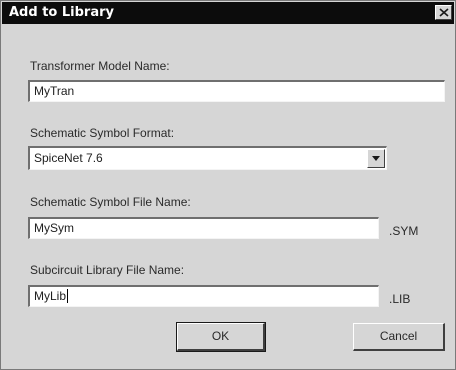  Describe the element at coordinates (50, 296) in the screenshot. I see `library-file-value: MyLib` at that location.